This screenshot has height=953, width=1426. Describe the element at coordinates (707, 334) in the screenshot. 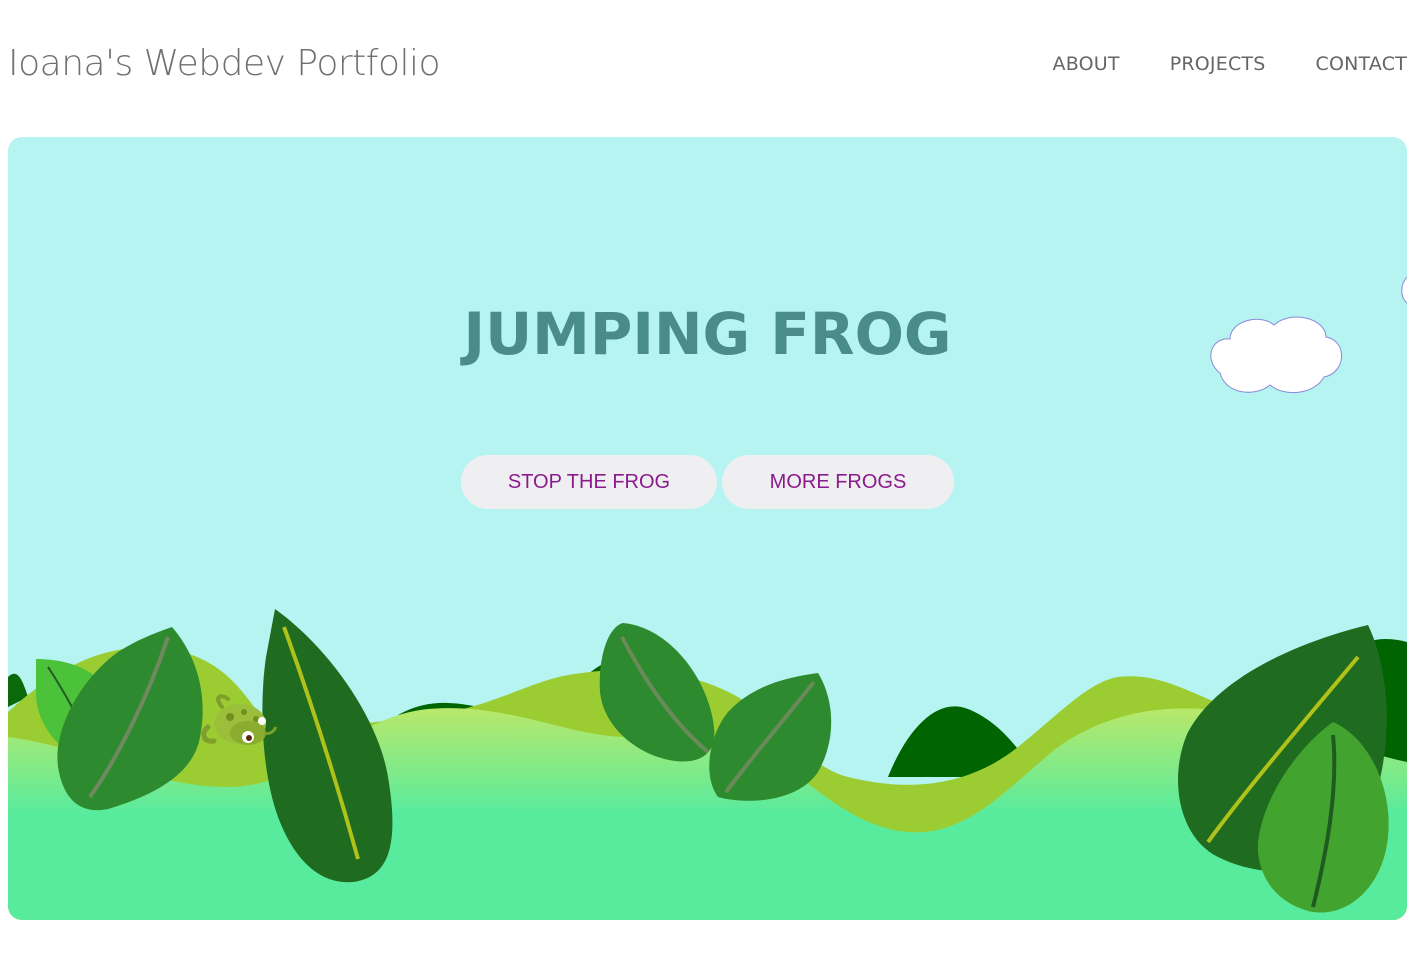

I see `hero-title: JUMPING FROG` at that location.